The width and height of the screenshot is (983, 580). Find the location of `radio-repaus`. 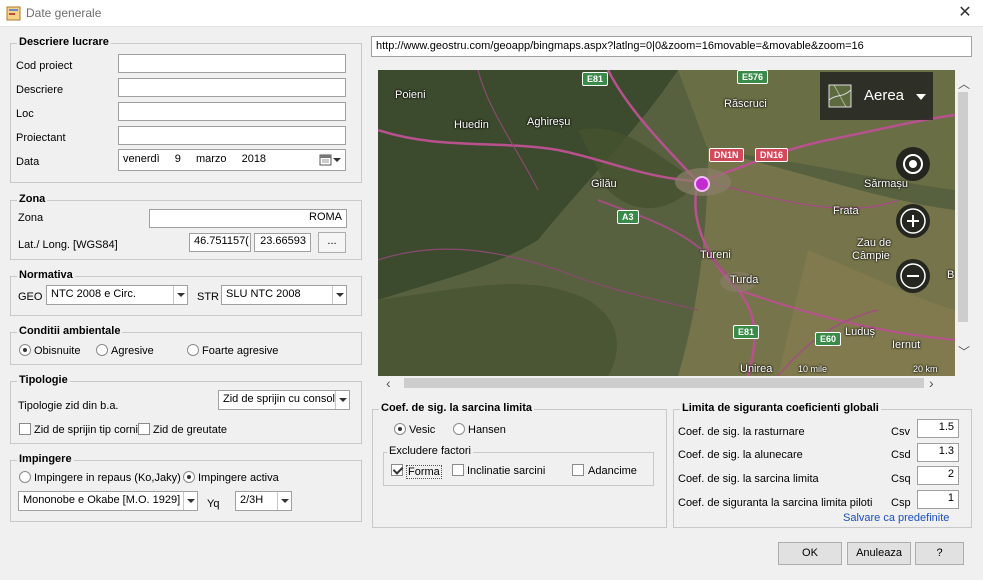

radio-repaus is located at coordinates (25, 477).